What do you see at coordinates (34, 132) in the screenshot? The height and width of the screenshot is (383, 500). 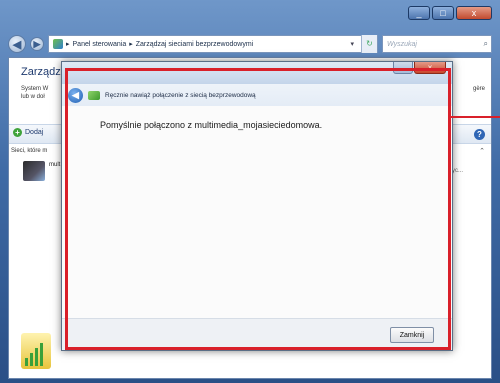 I see `add-button-label: Dodaj` at bounding box center [34, 132].